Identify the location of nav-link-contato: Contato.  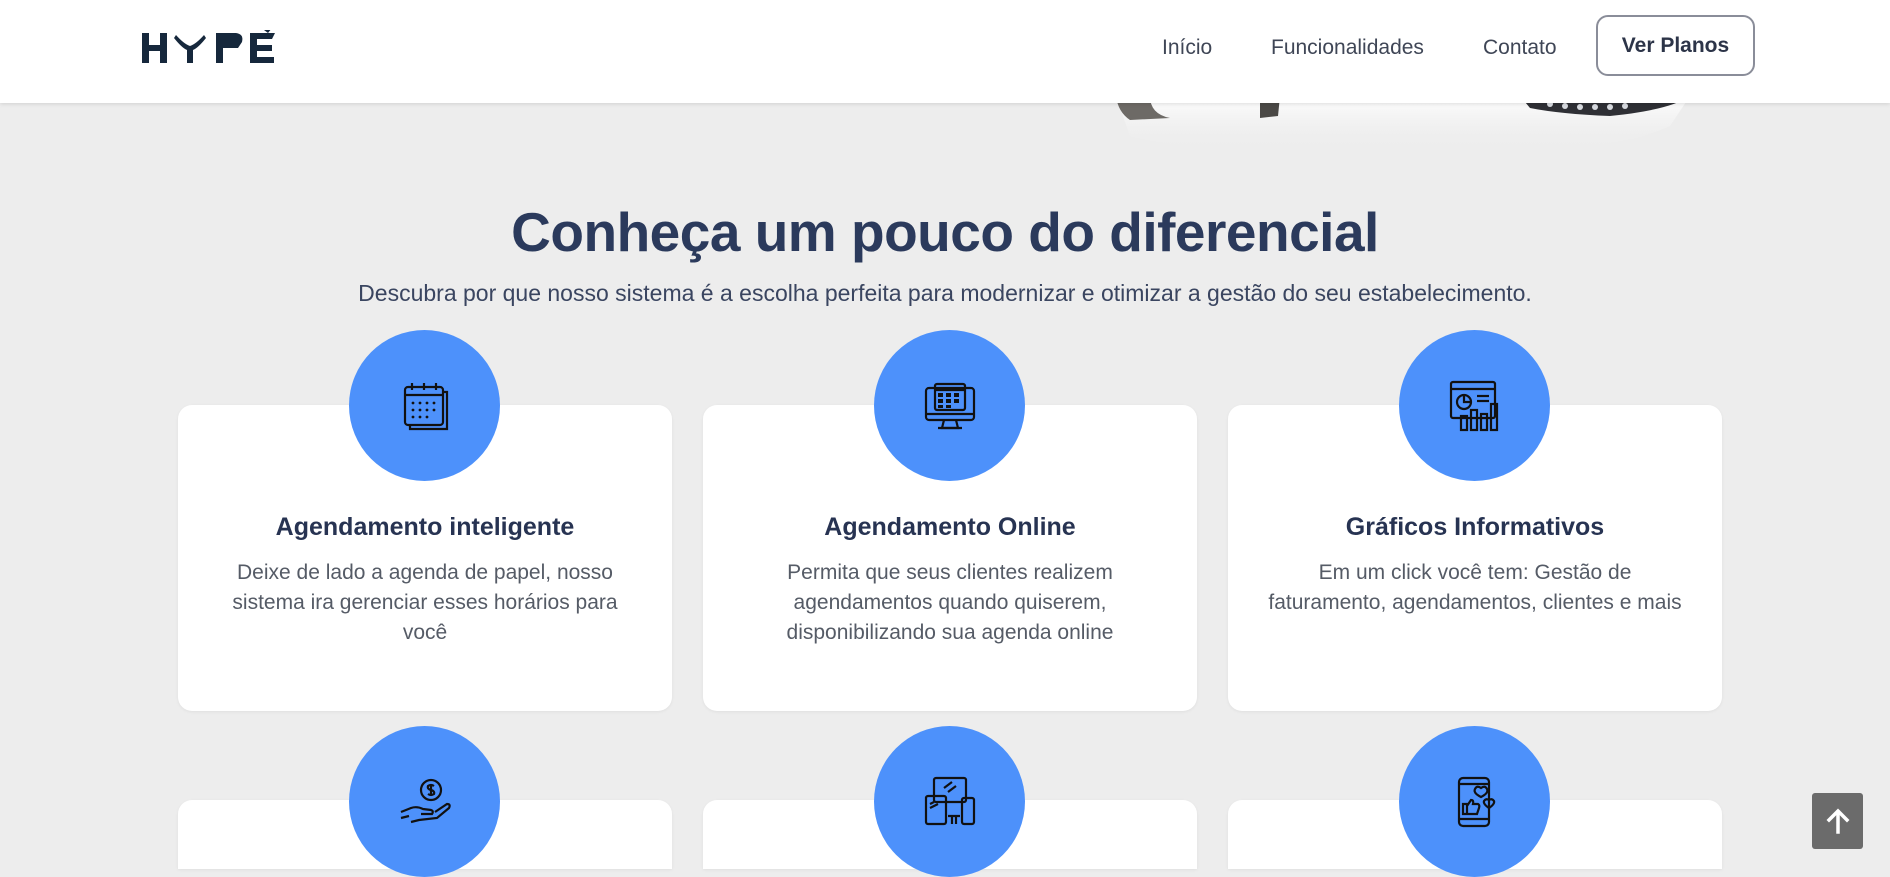
(1520, 48).